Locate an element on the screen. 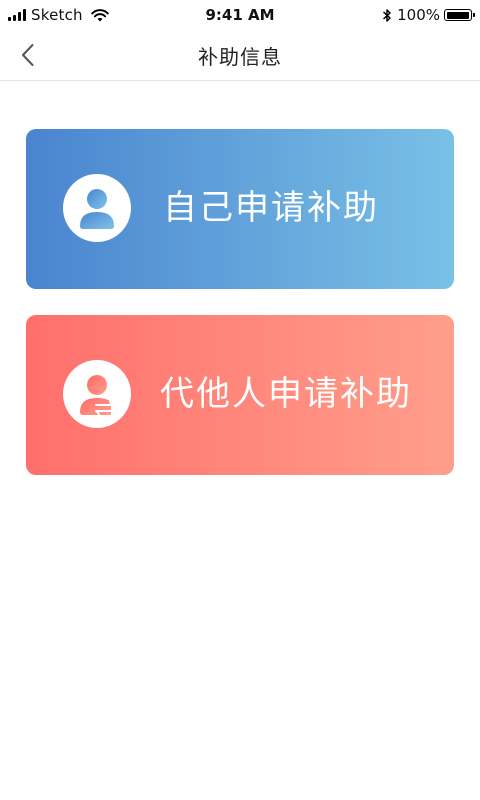  status-bar-right: 100% is located at coordinates (428, 15).